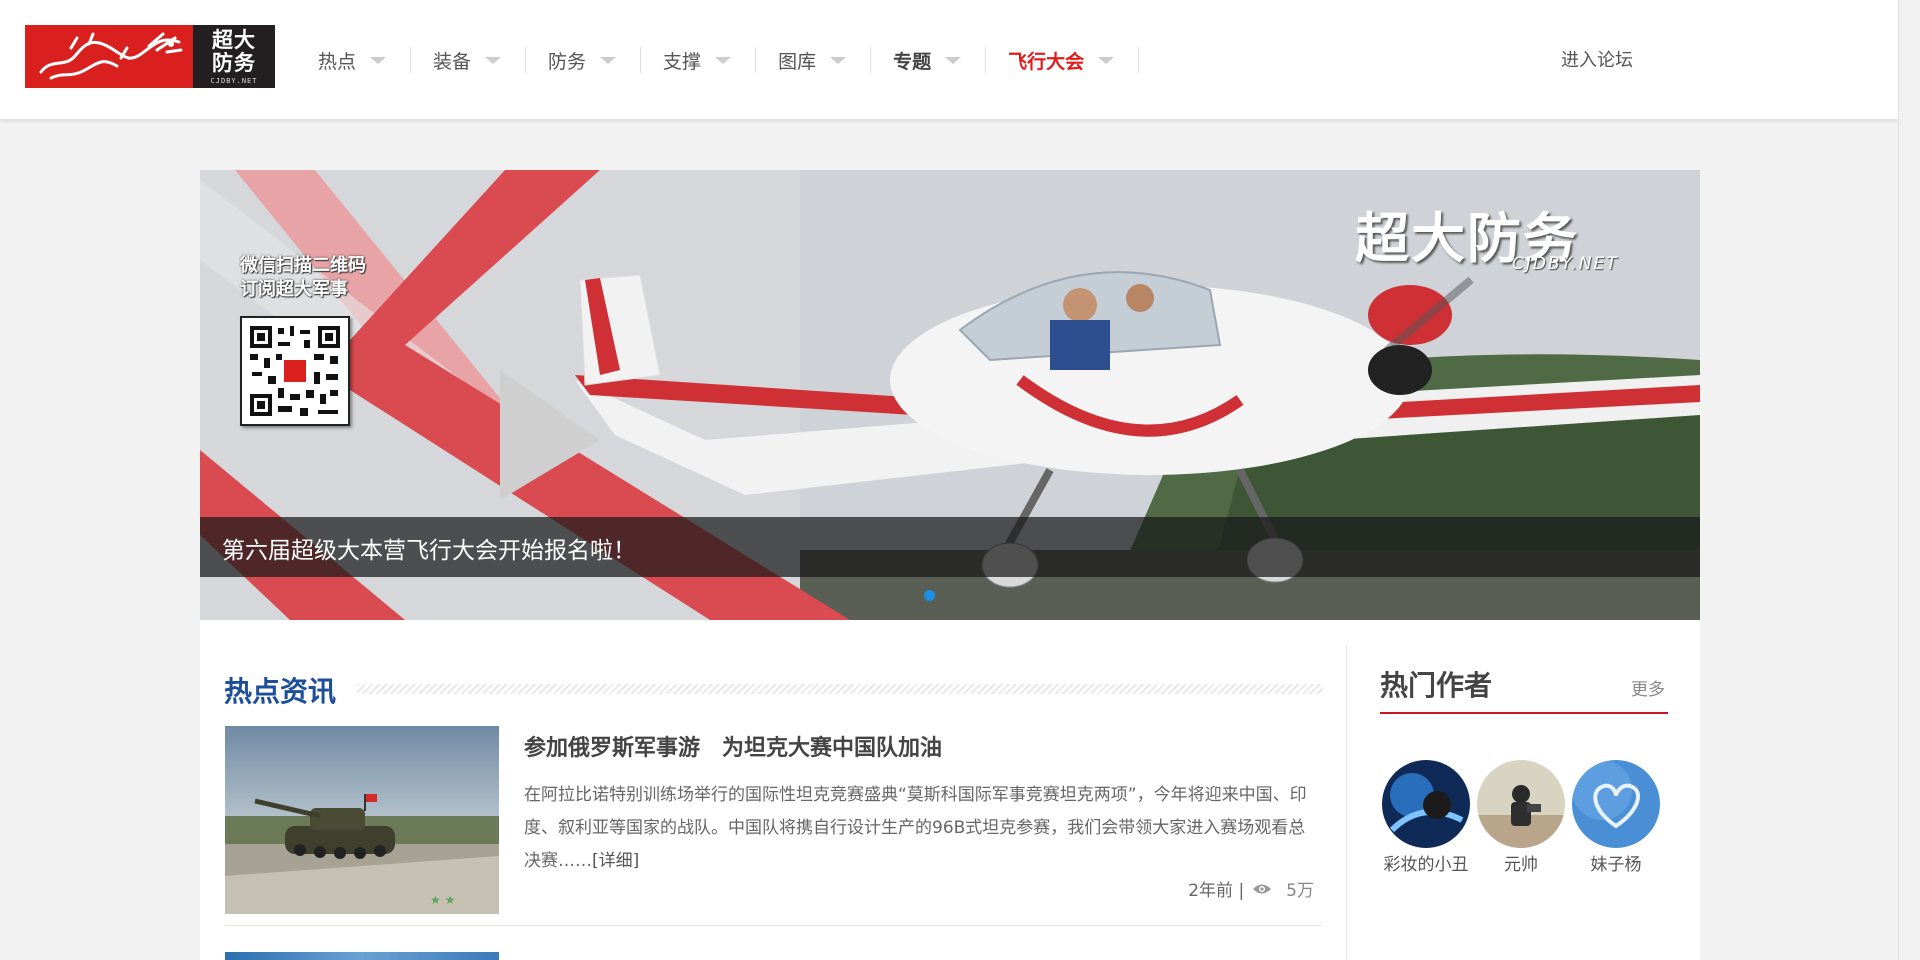  I want to click on hot-authors-title: 热门作者, so click(1436, 685).